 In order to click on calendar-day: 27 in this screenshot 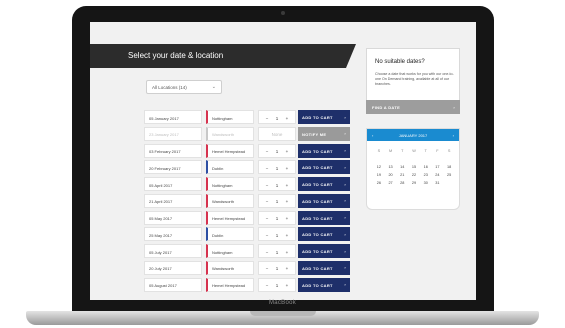, I will do `click(391, 183)`.